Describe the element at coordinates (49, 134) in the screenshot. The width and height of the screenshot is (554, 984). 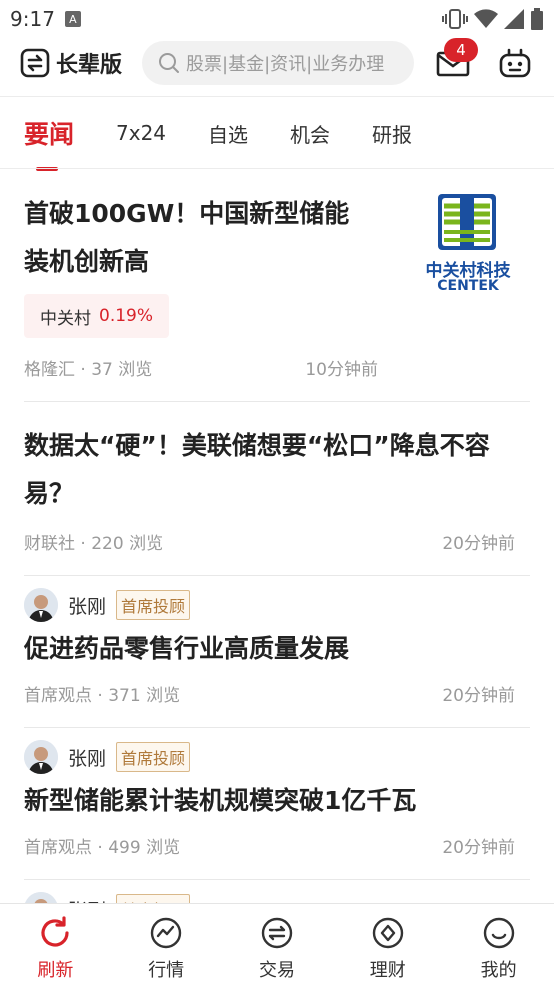
I see `tab-headlines-label: 要闻` at that location.